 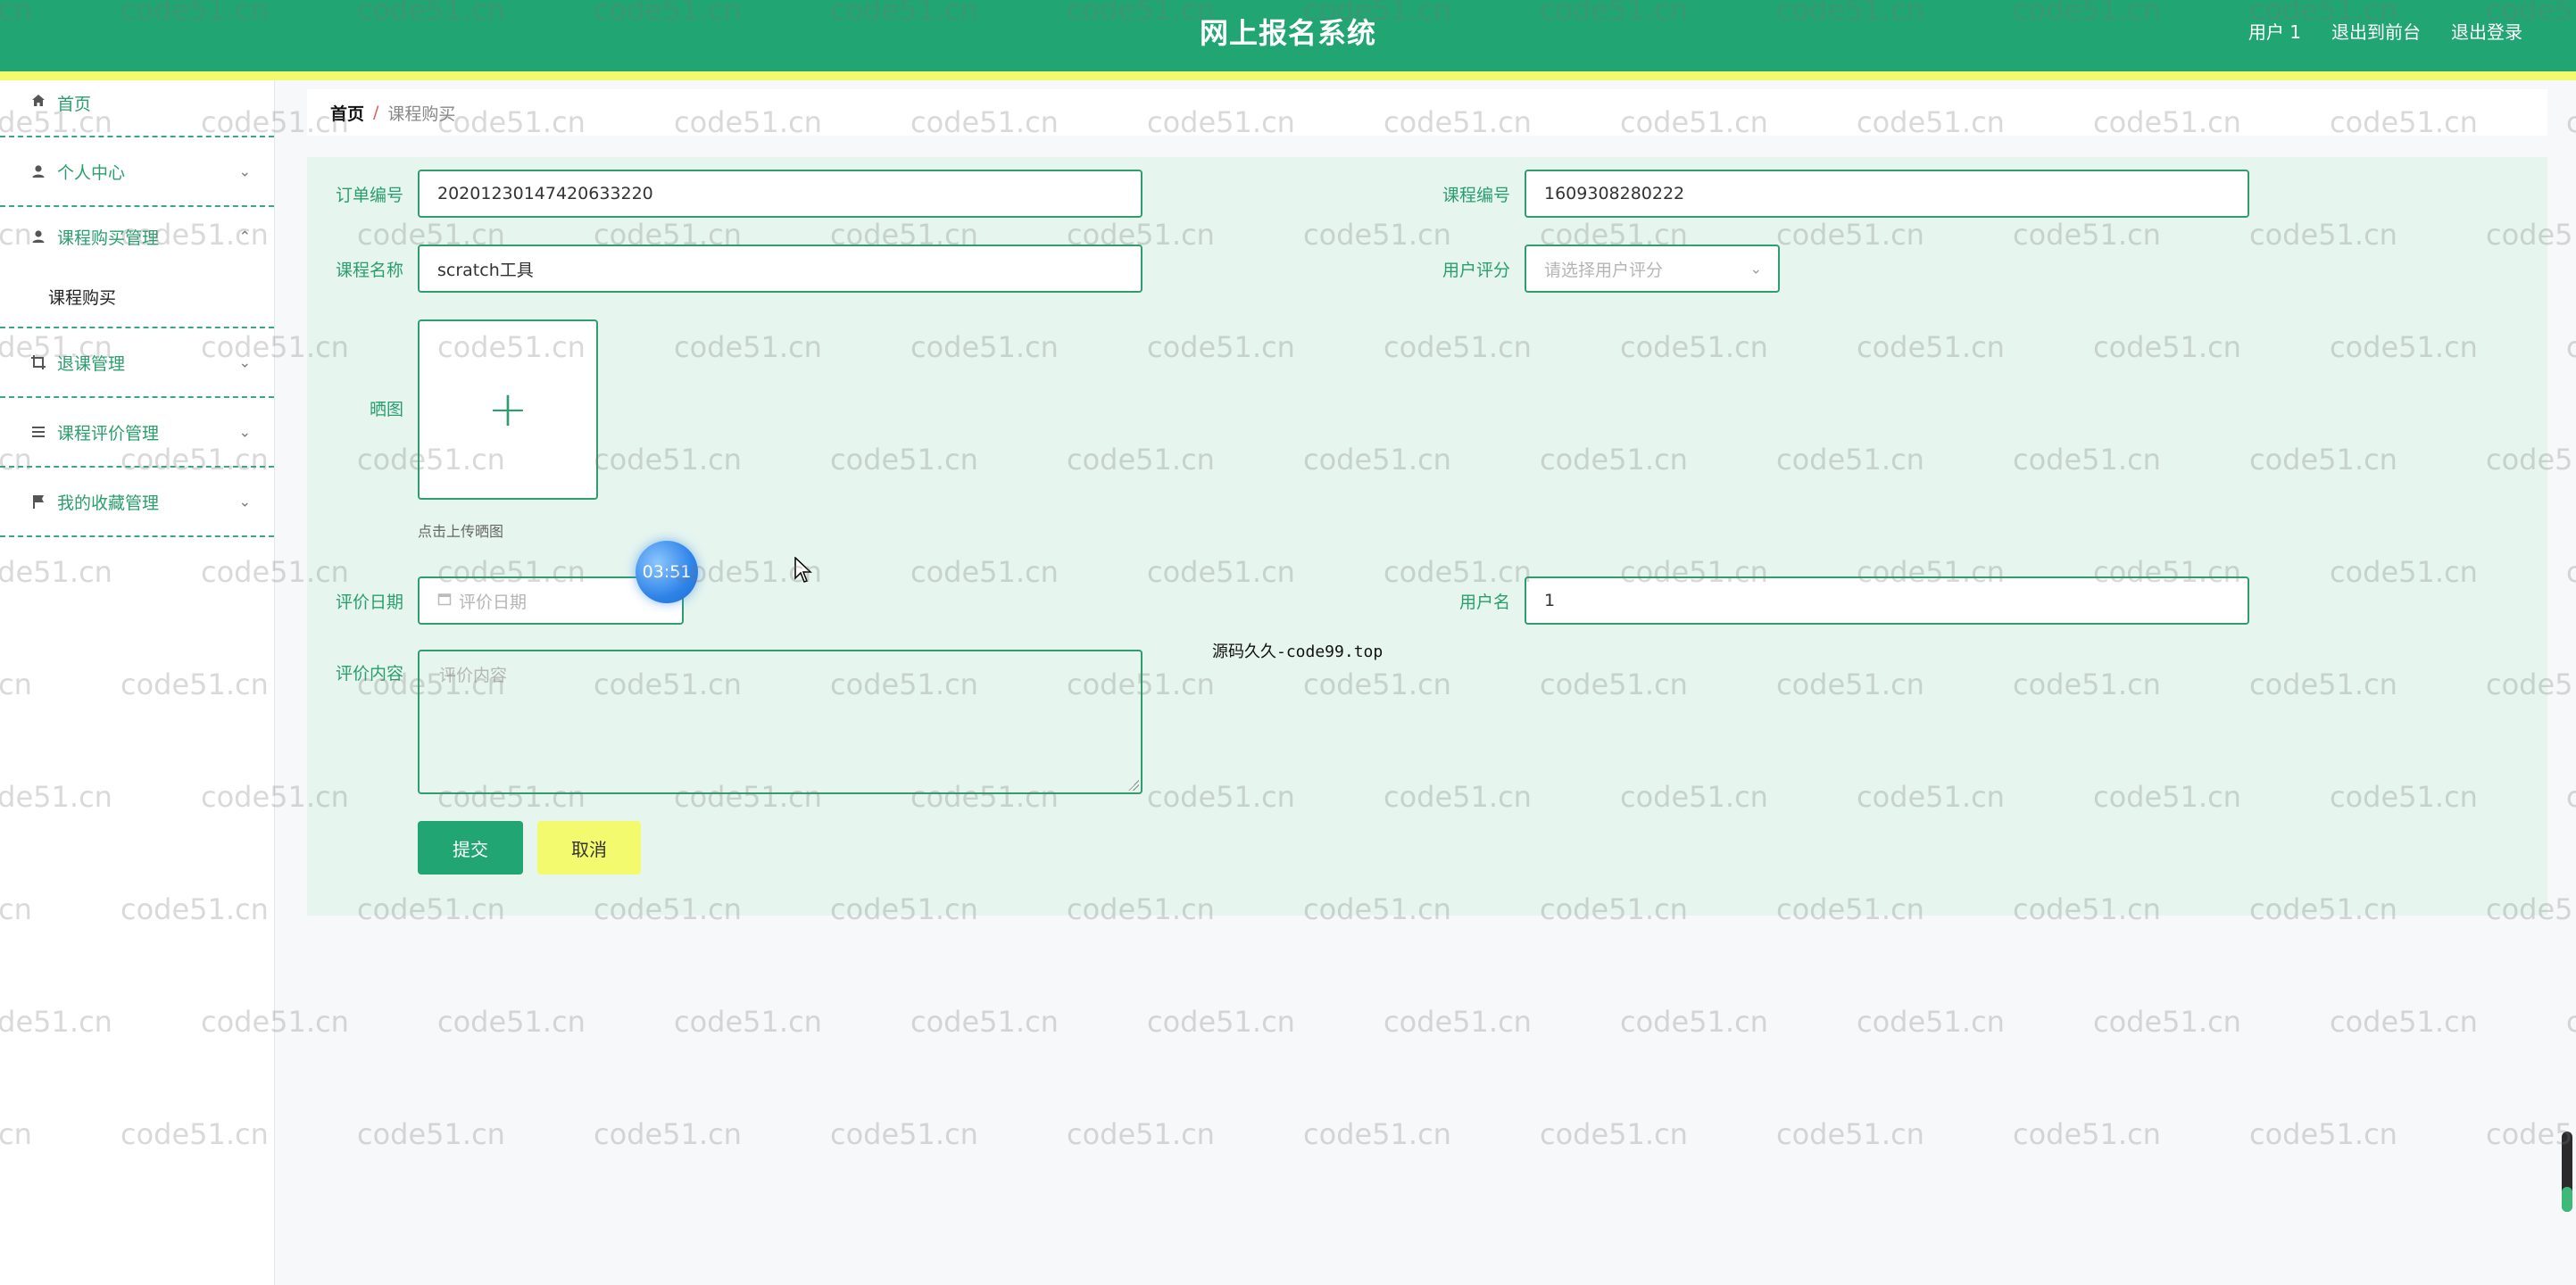 What do you see at coordinates (137, 363) in the screenshot?
I see `sidebar-item-course-withdraw: 退课管理 ⌄` at bounding box center [137, 363].